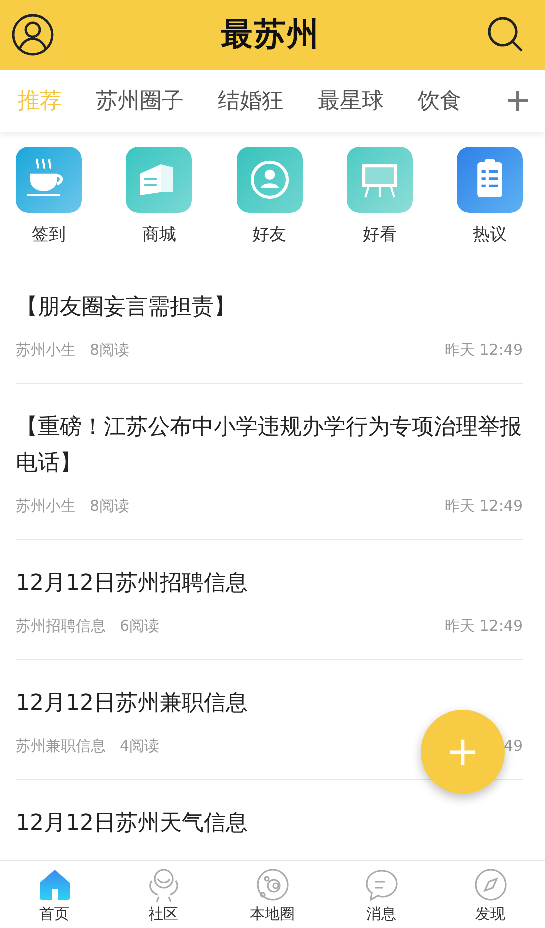  I want to click on clipboard-icon, so click(490, 180).